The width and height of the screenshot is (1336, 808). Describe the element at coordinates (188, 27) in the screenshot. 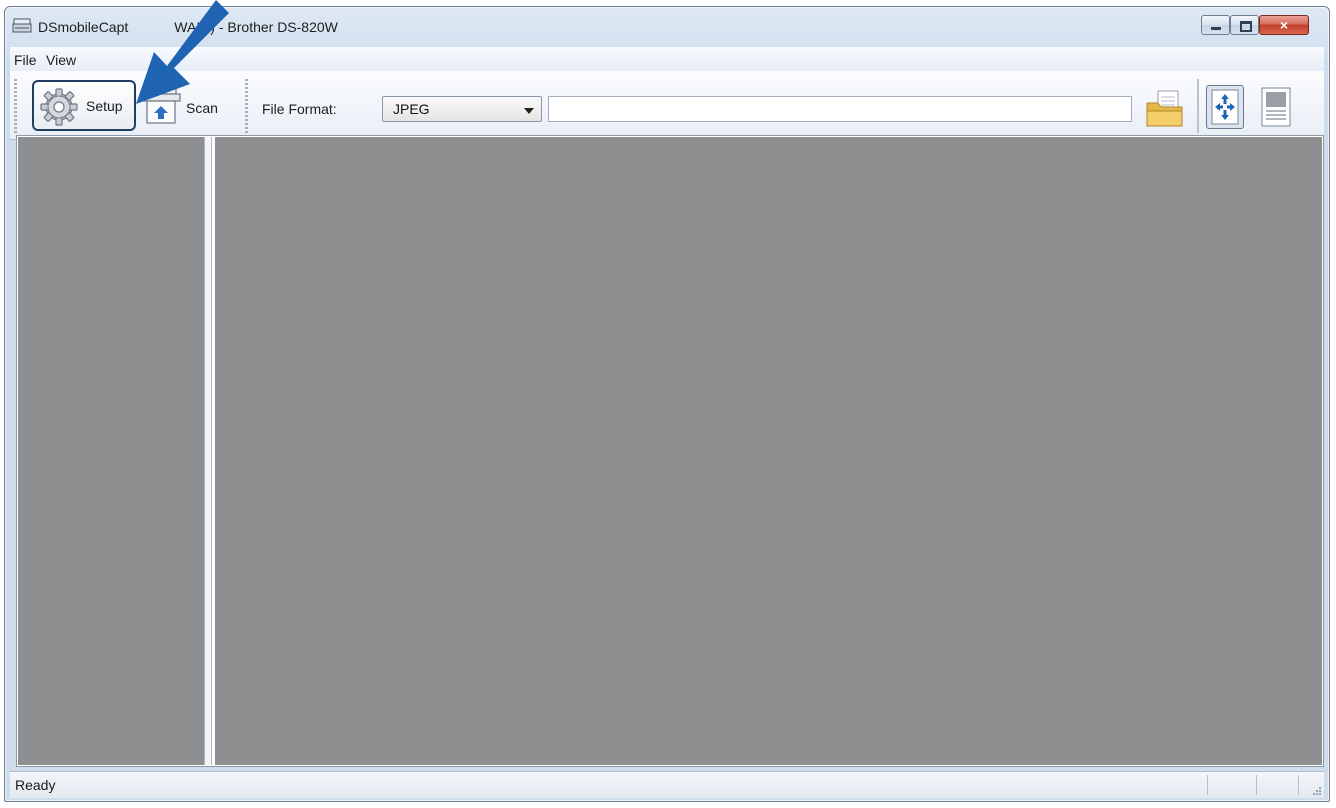

I see `window-title: DSmobileCapt WAIN) - Brother DS-820W` at that location.